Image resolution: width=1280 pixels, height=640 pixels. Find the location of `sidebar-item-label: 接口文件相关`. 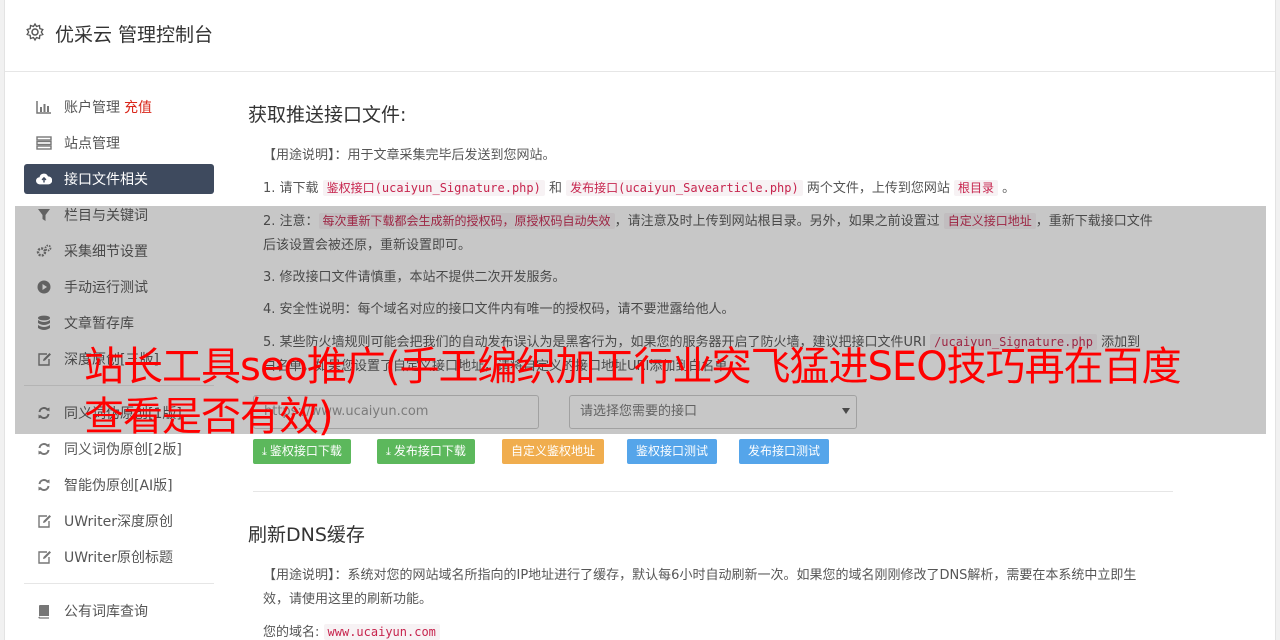

sidebar-item-label: 接口文件相关 is located at coordinates (106, 180).